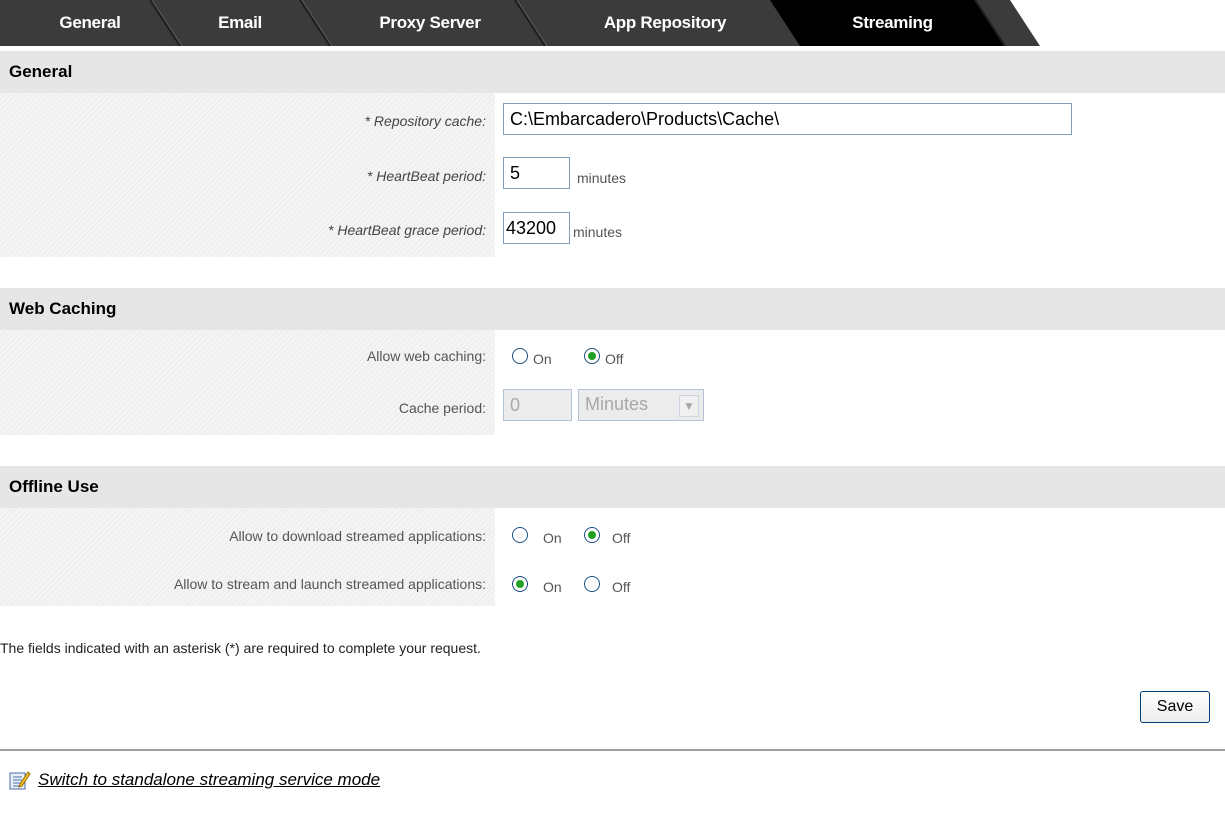 Image resolution: width=1225 pixels, height=820 pixels. I want to click on section-header-general: General, so click(612, 72).